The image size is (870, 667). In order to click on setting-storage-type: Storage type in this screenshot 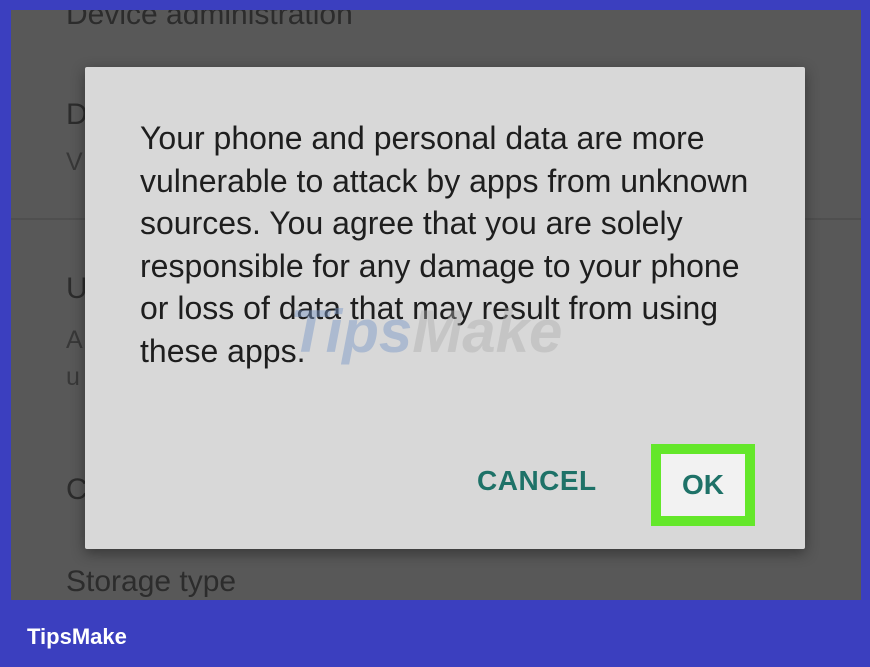, I will do `click(151, 582)`.